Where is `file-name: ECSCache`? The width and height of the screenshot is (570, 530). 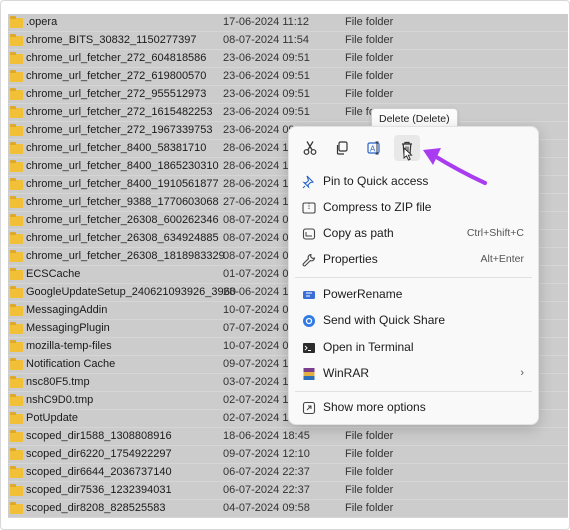
file-name: ECSCache is located at coordinates (53, 274).